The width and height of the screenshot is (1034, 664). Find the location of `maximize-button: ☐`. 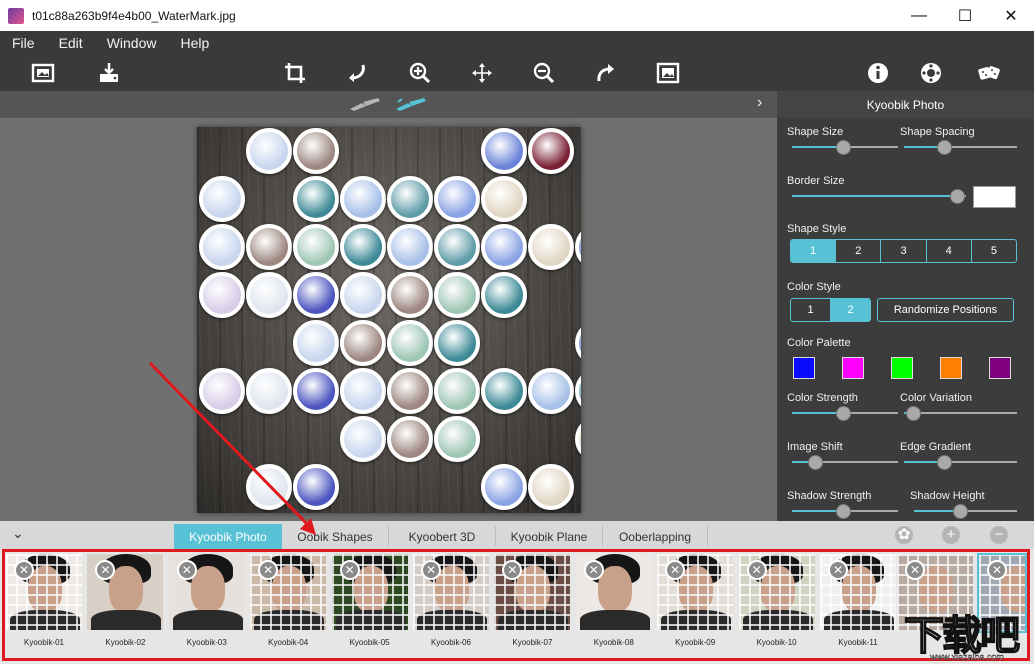

maximize-button: ☐ is located at coordinates (965, 15).